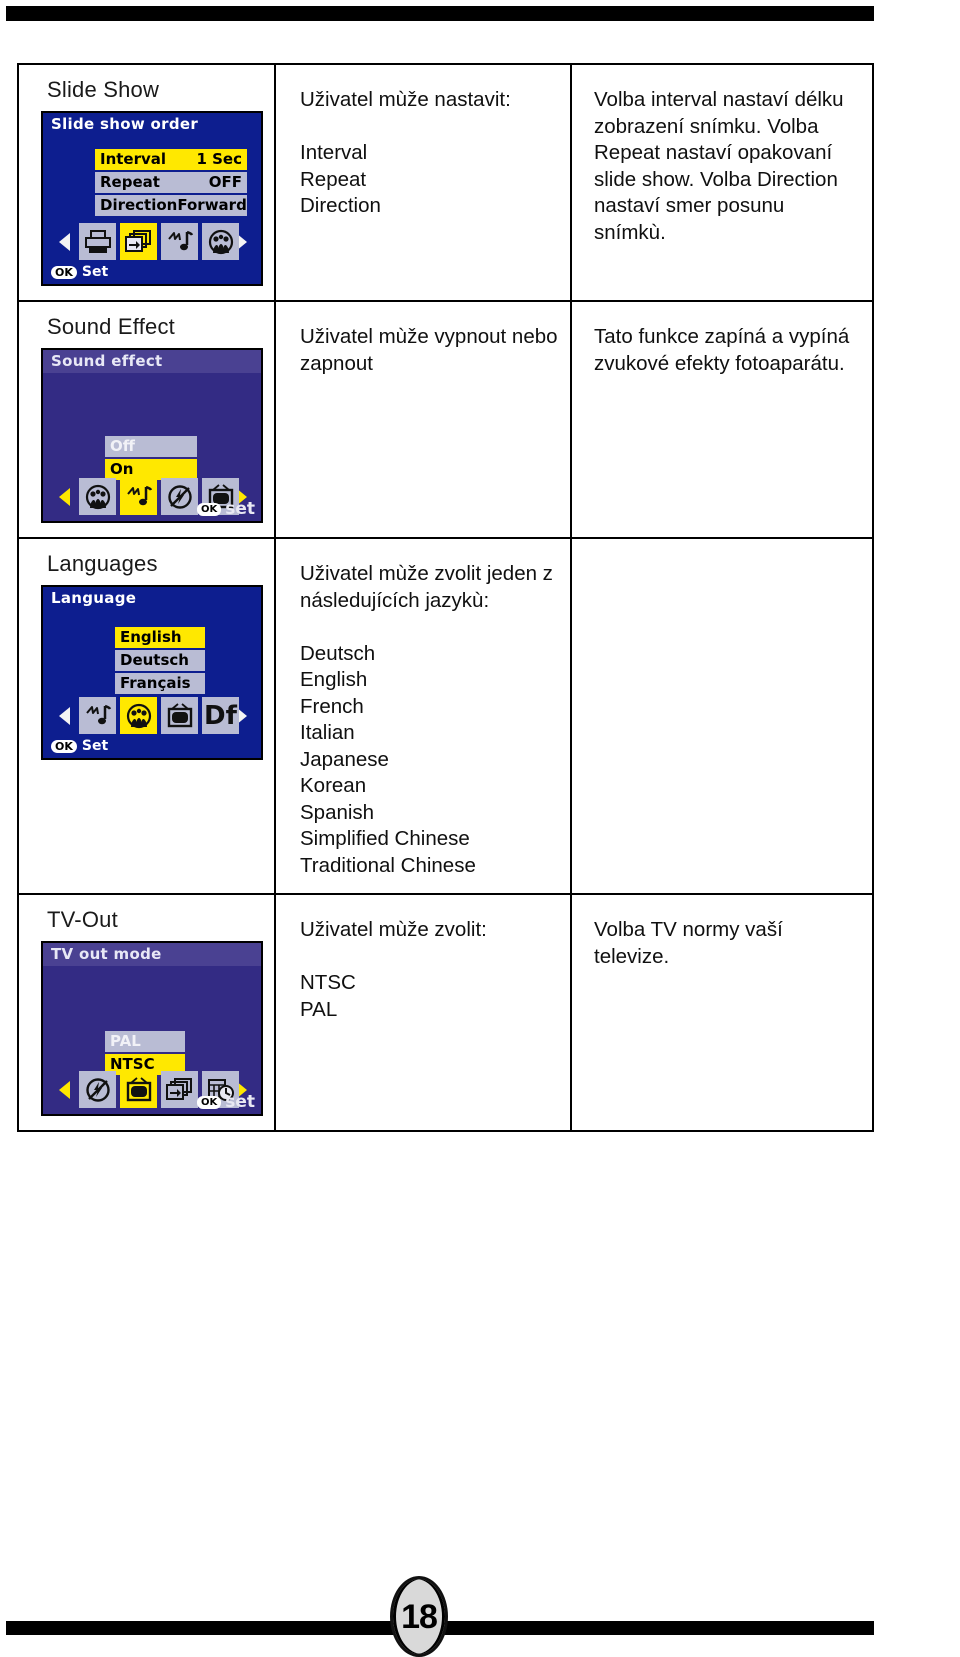 The width and height of the screenshot is (960, 1657). Describe the element at coordinates (94, 598) in the screenshot. I see `screen-title: Language` at that location.